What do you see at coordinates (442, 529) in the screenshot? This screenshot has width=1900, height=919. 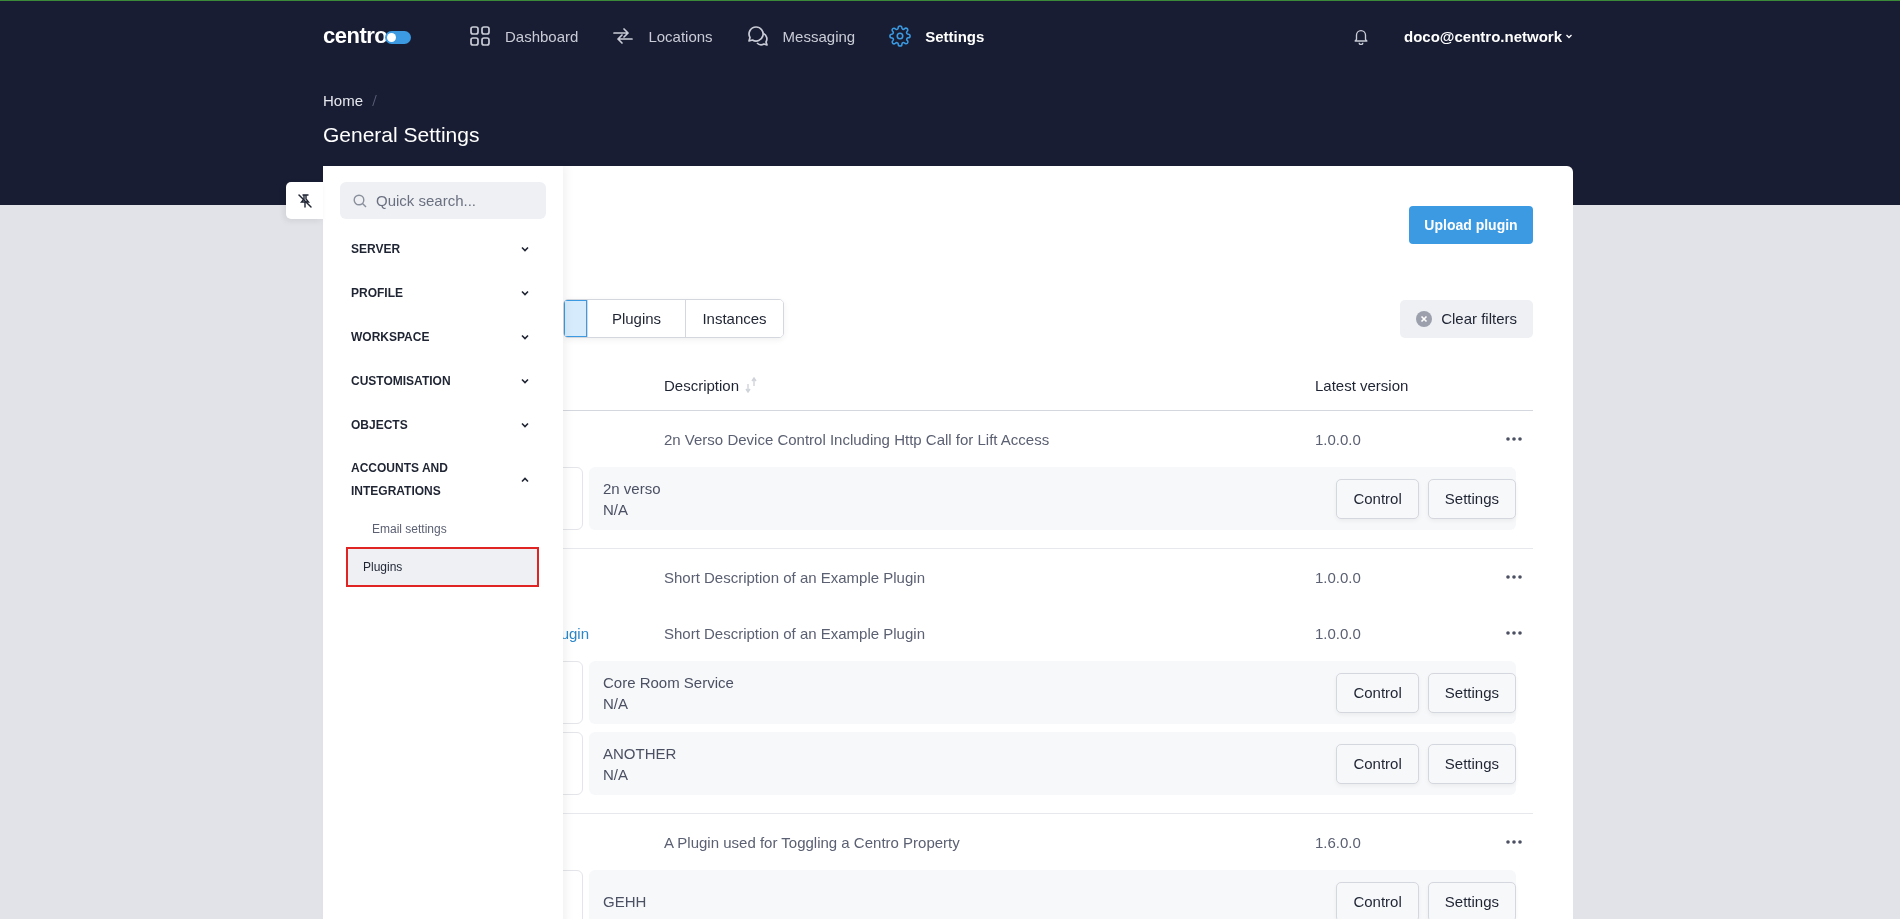 I see `sidebar-item: Email settings` at bounding box center [442, 529].